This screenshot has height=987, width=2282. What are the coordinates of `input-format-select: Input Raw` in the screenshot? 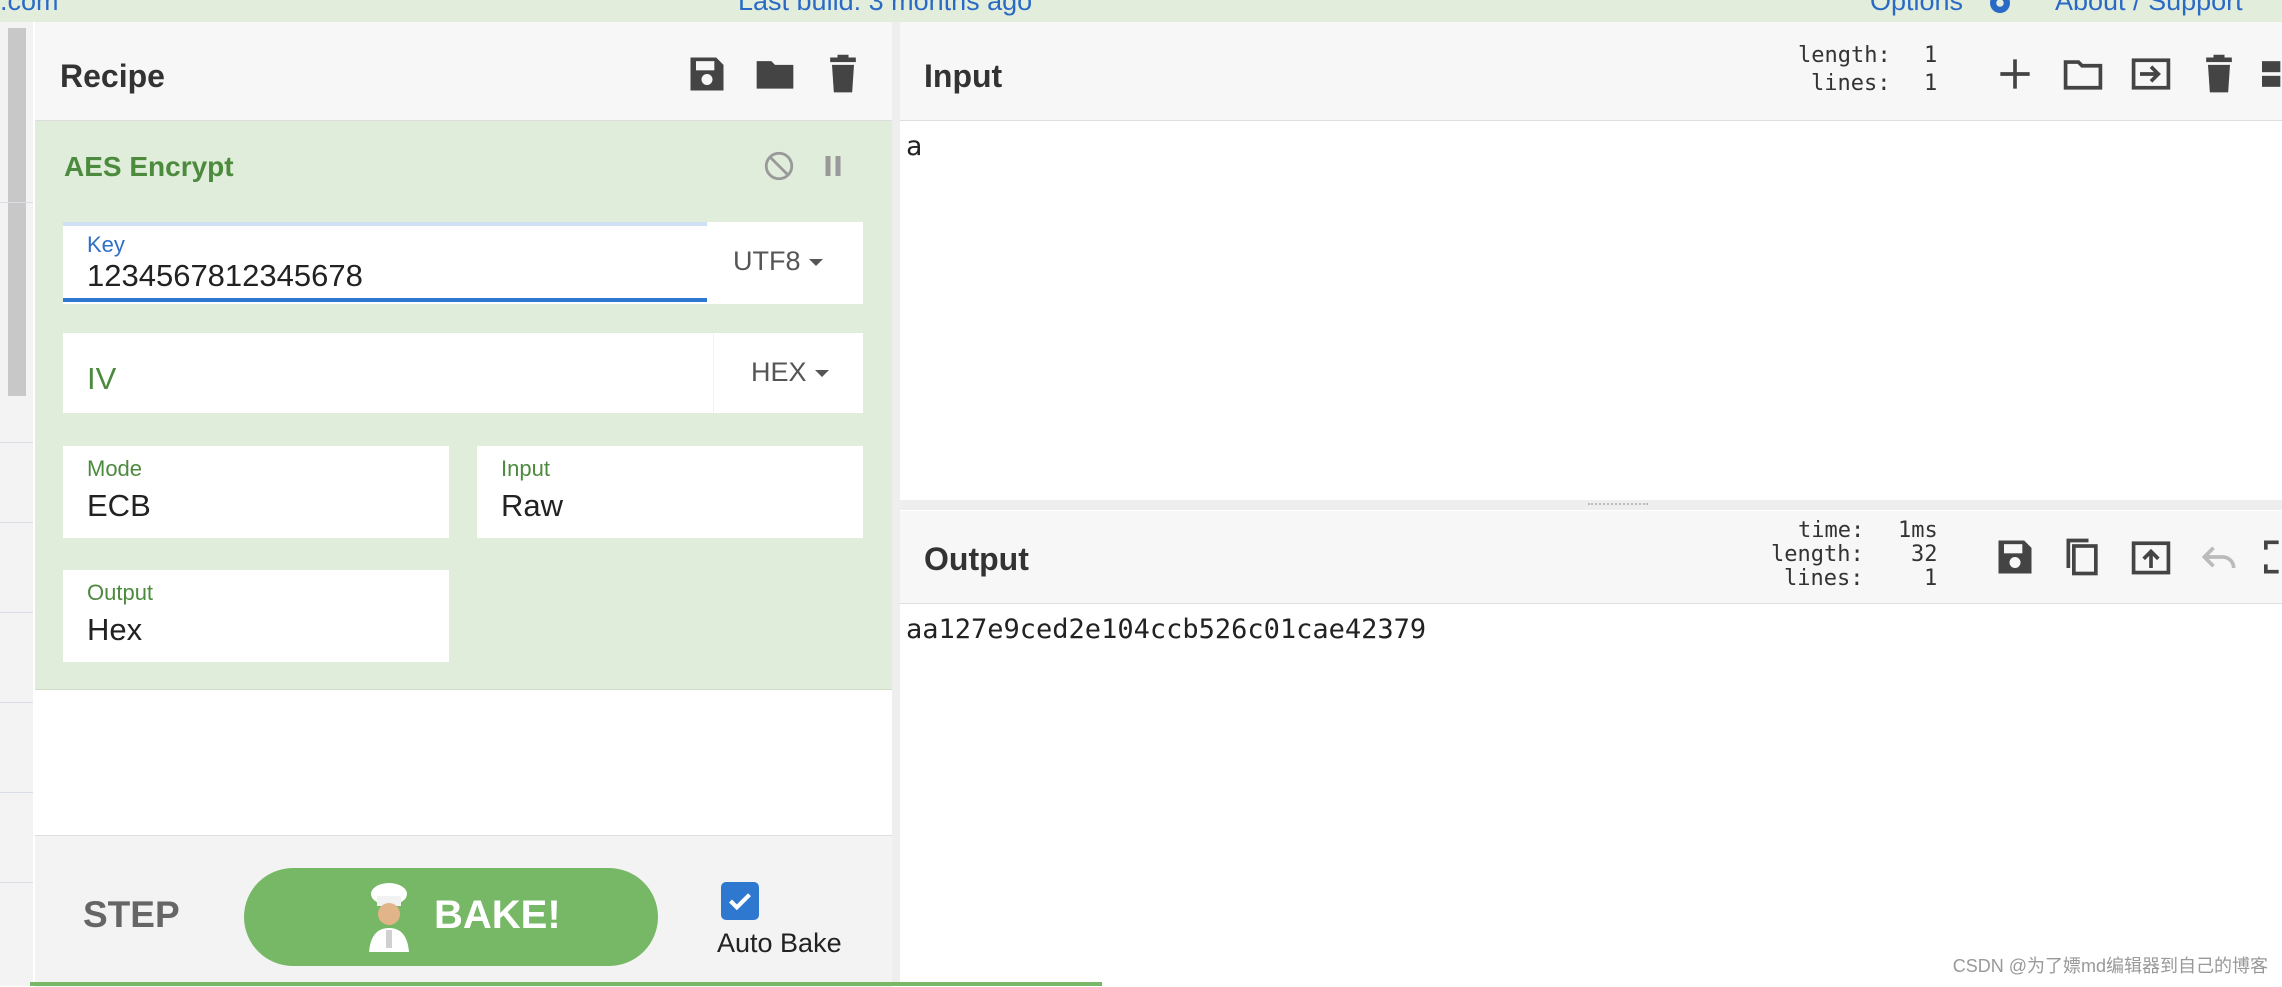 It's located at (670, 492).